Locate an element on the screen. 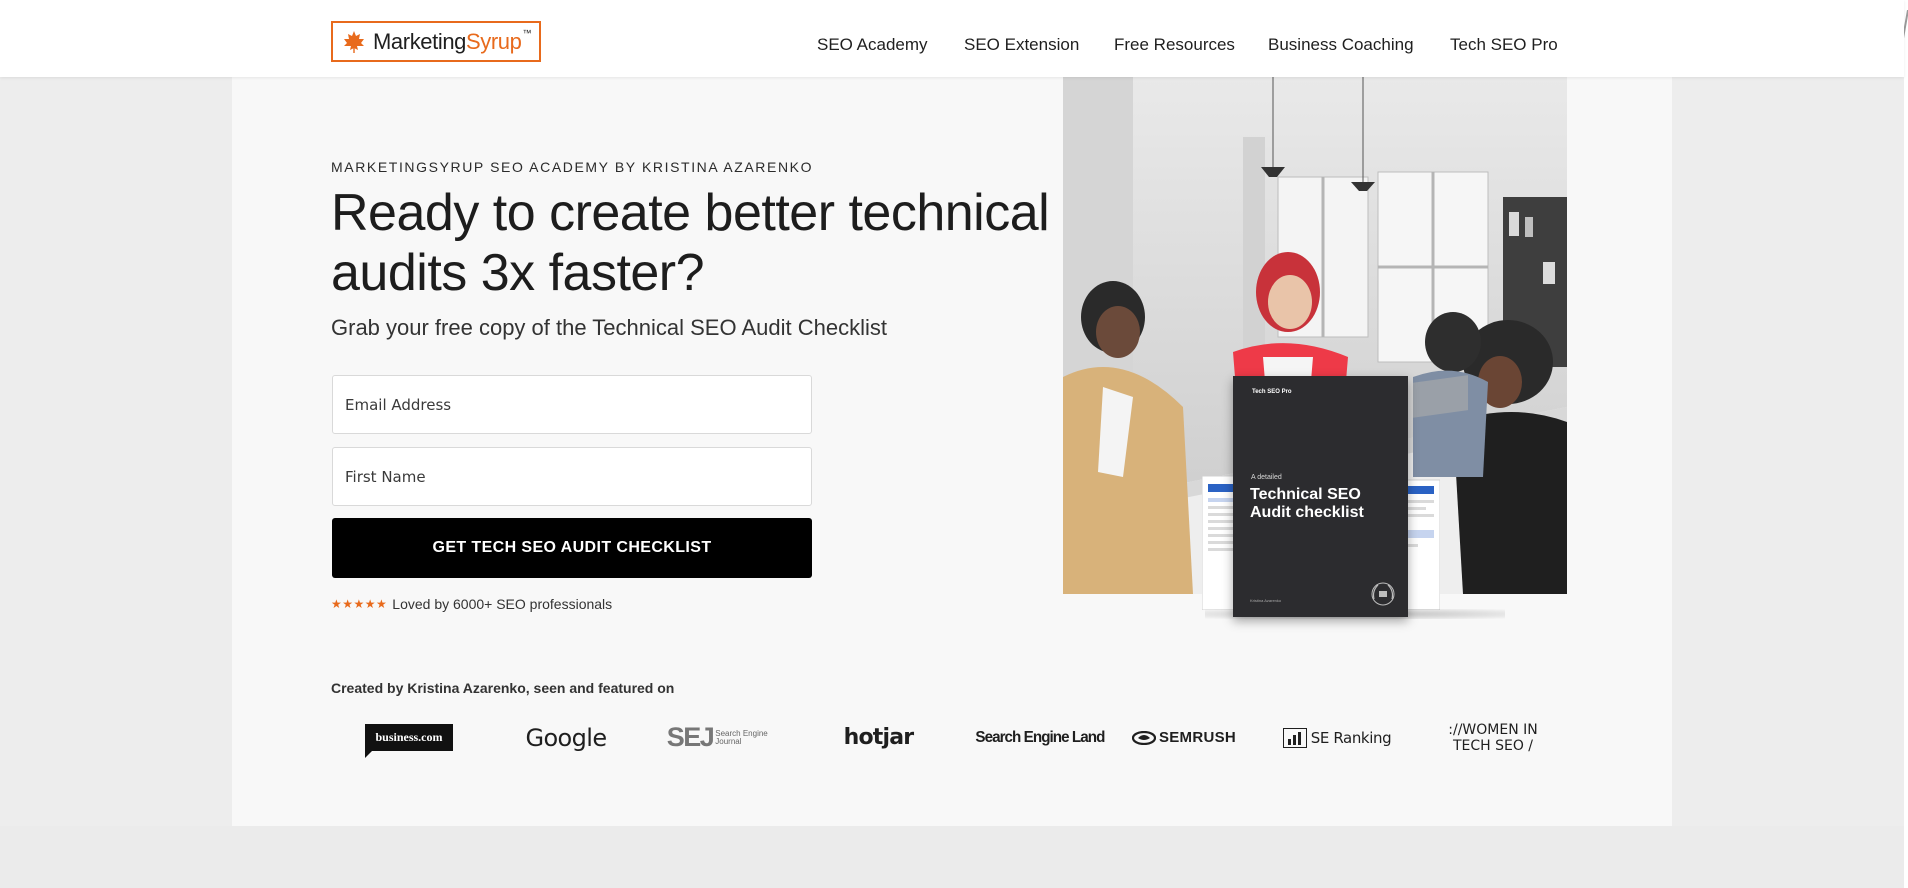  email-field is located at coordinates (572, 404).